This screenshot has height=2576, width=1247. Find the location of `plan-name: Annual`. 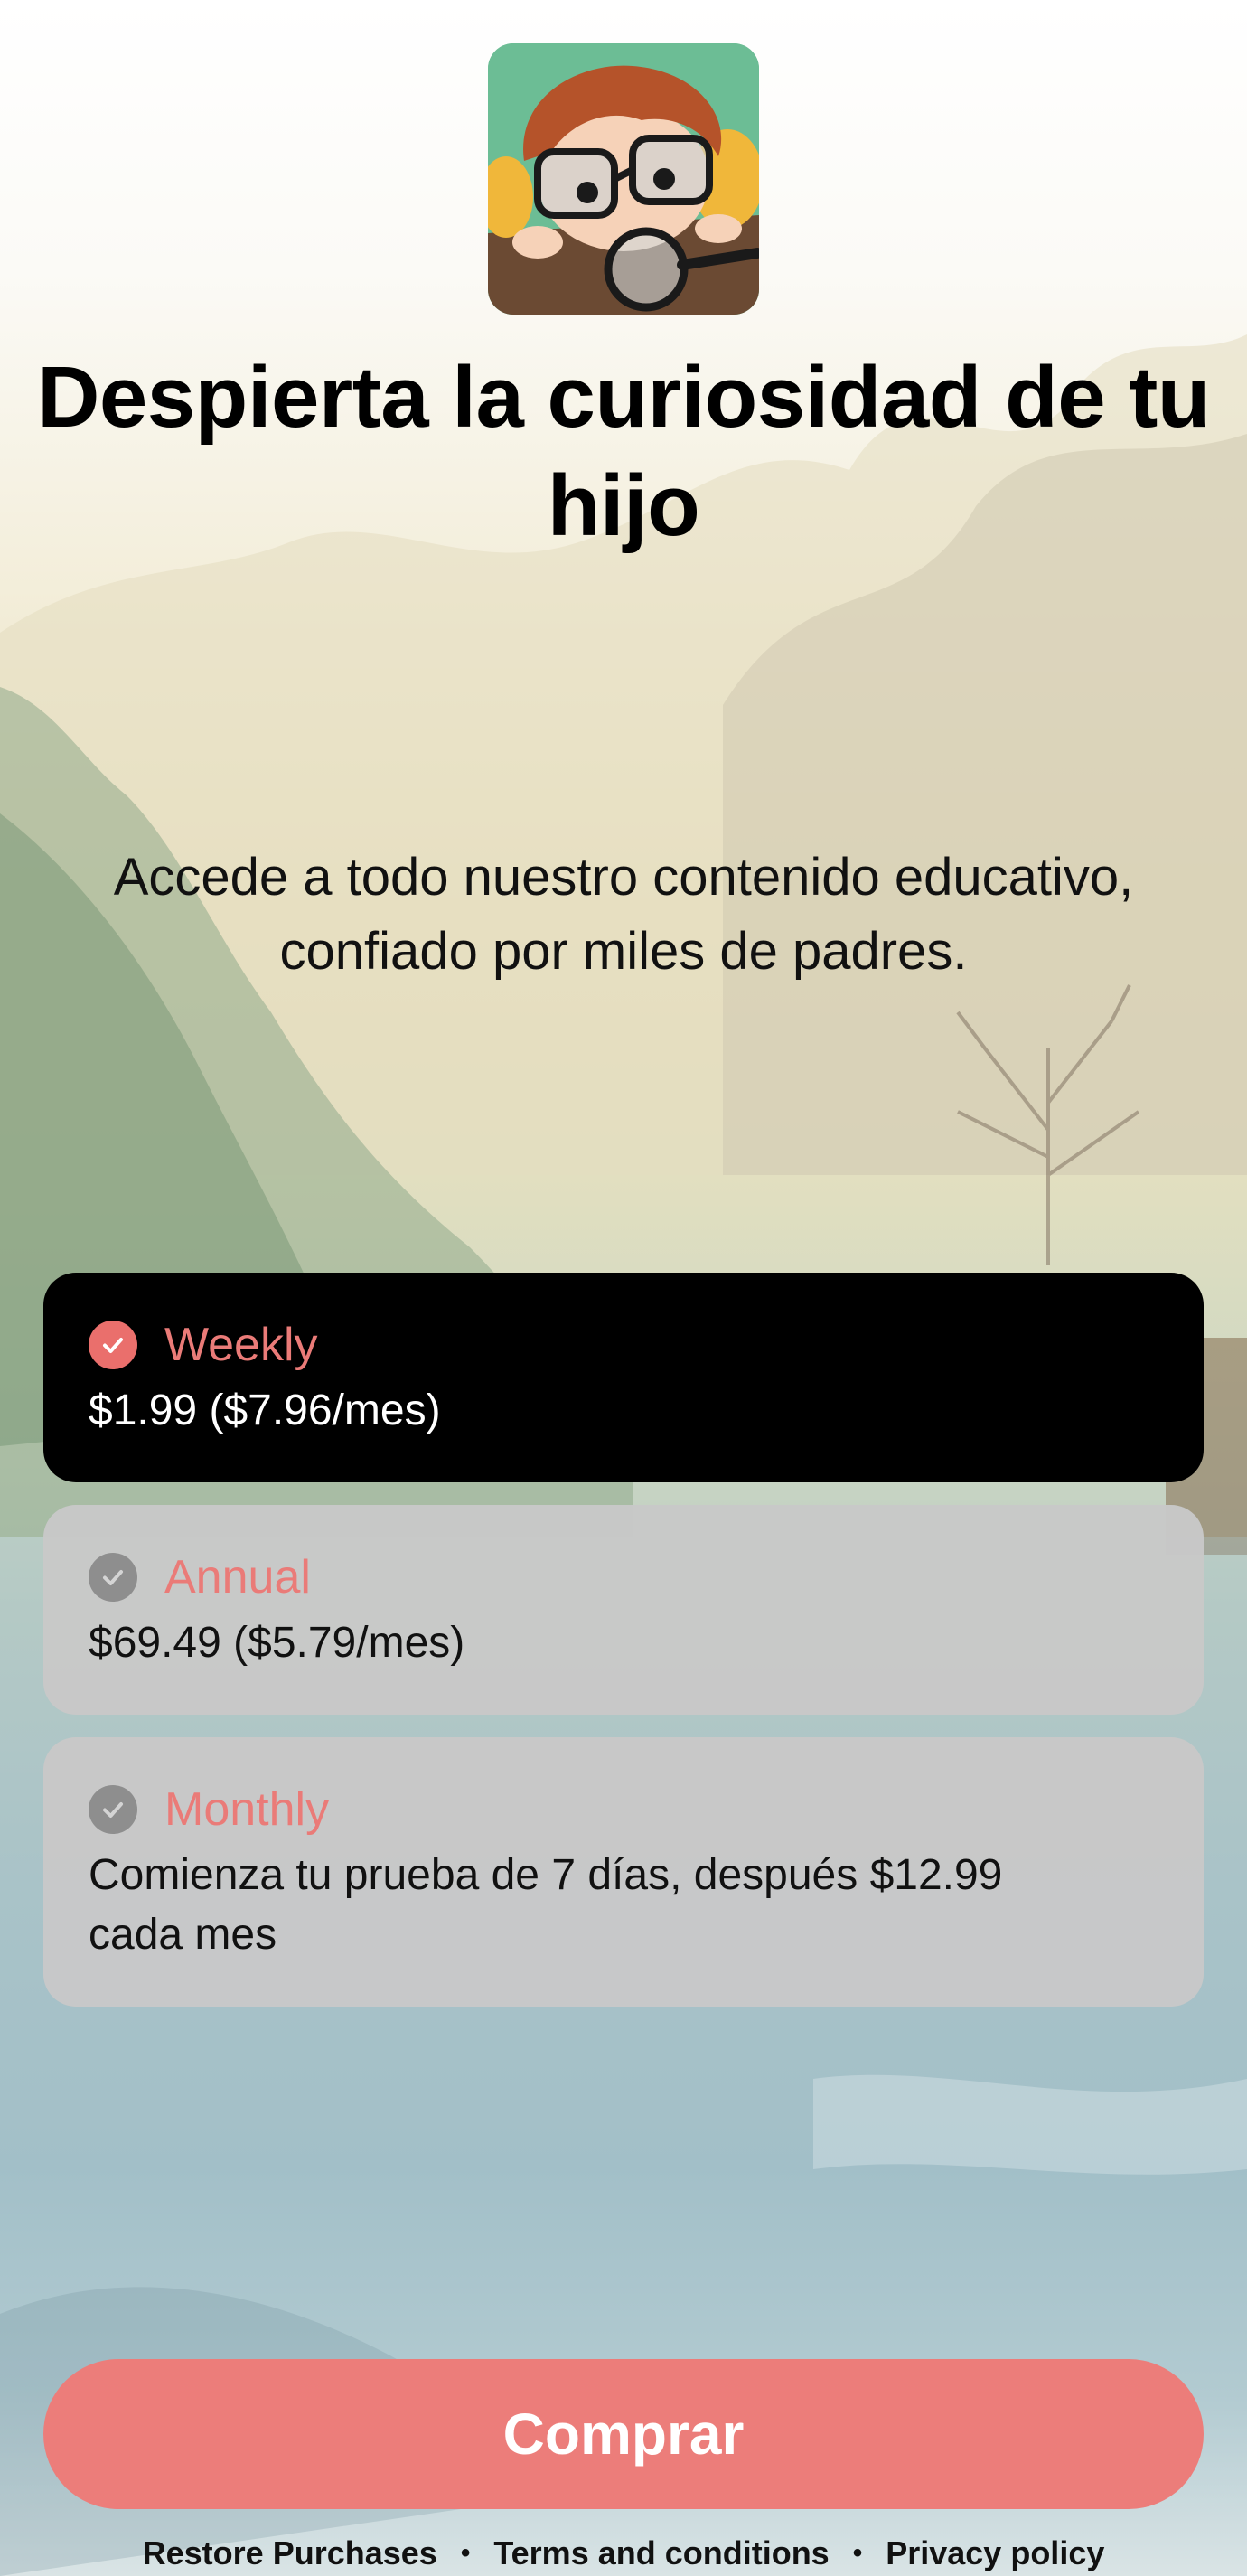

plan-name: Annual is located at coordinates (238, 1577).